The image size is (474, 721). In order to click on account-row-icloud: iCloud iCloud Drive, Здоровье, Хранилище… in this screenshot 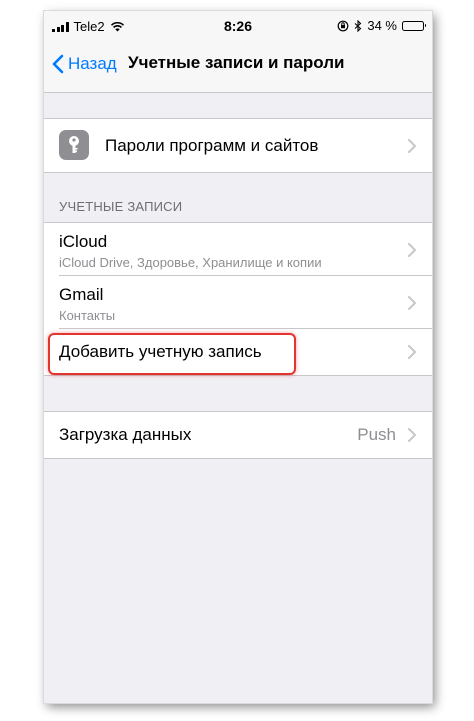, I will do `click(238, 249)`.